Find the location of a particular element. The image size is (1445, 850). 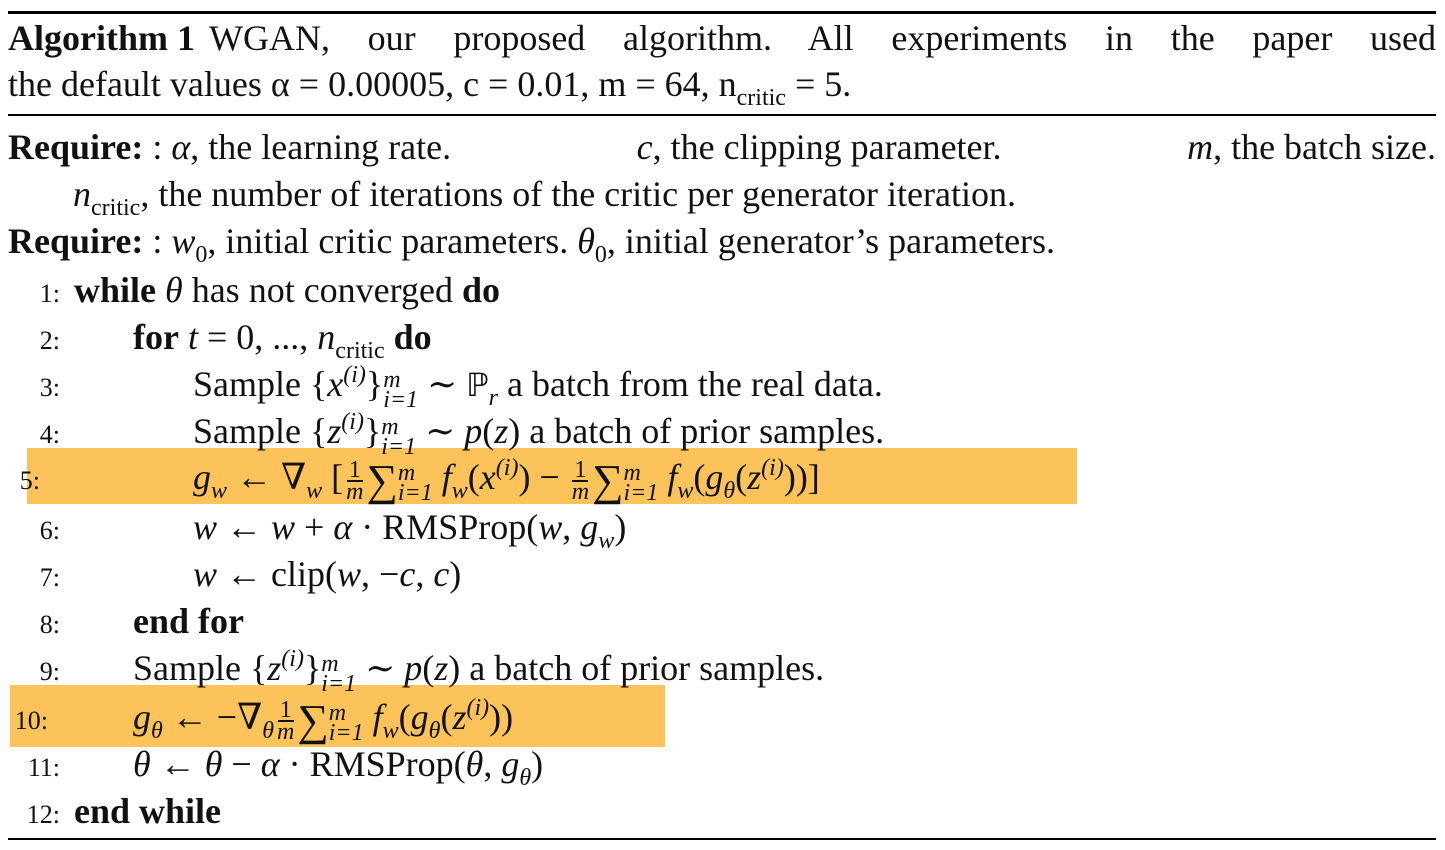

line-number: 11: is located at coordinates (43, 767).